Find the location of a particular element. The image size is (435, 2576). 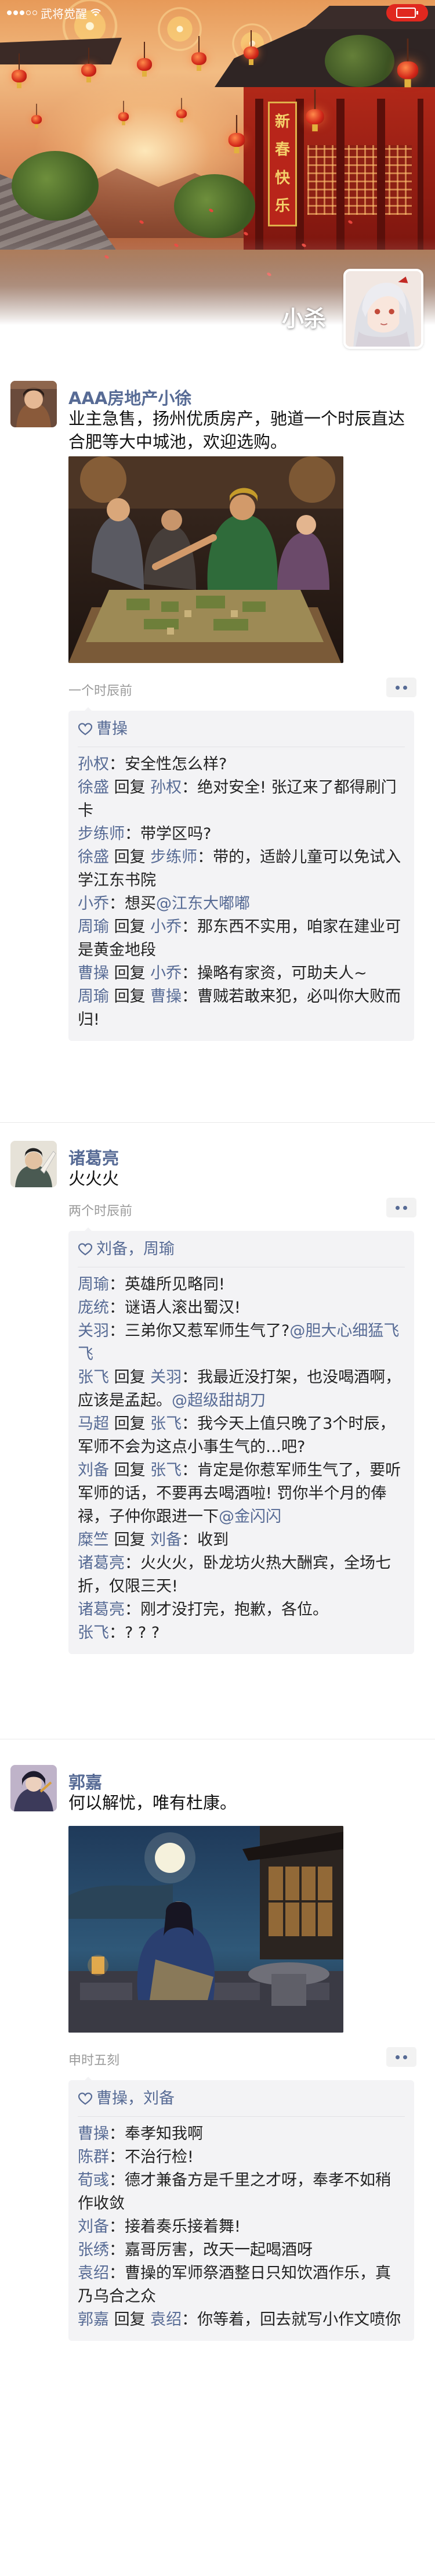

comment-text: ：刚才没打完，抱歉，各位。 is located at coordinates (226, 1610).